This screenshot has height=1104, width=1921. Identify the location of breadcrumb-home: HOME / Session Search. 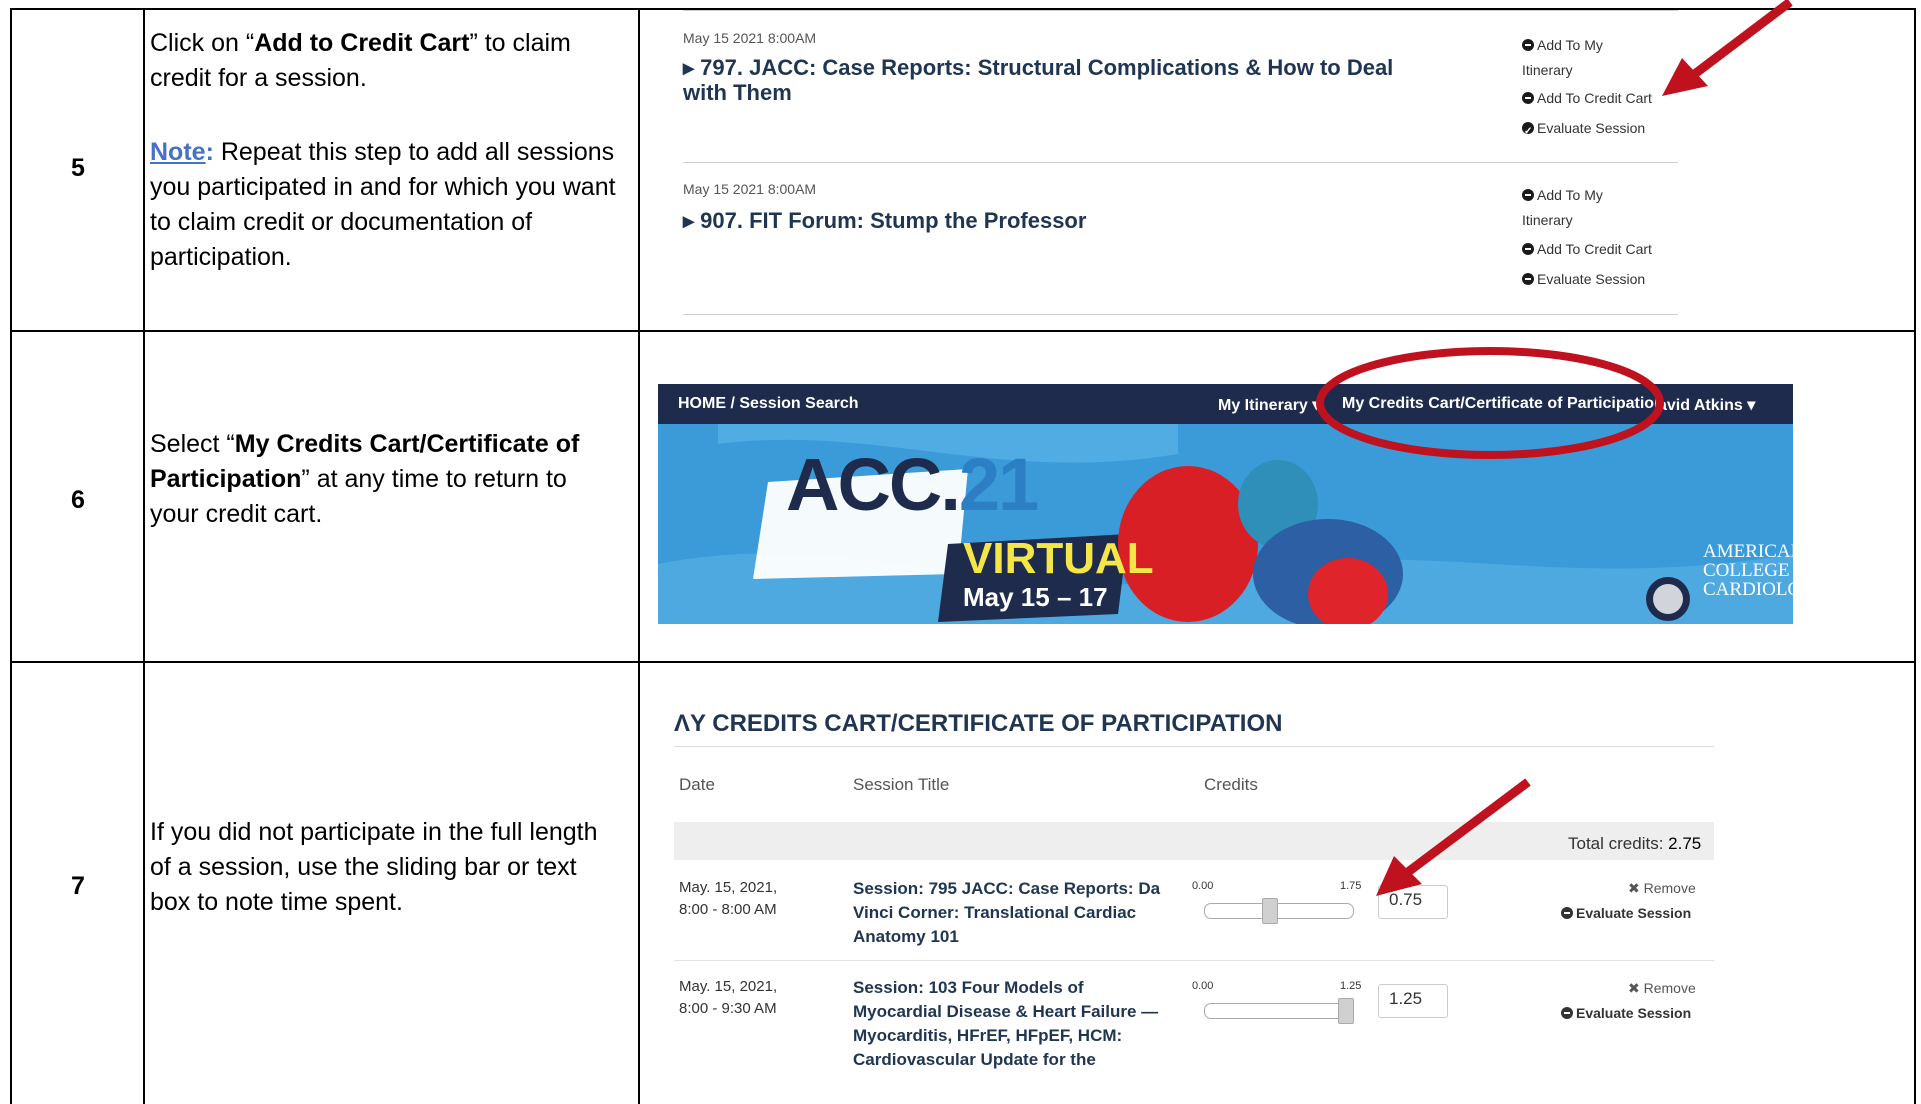
(768, 404).